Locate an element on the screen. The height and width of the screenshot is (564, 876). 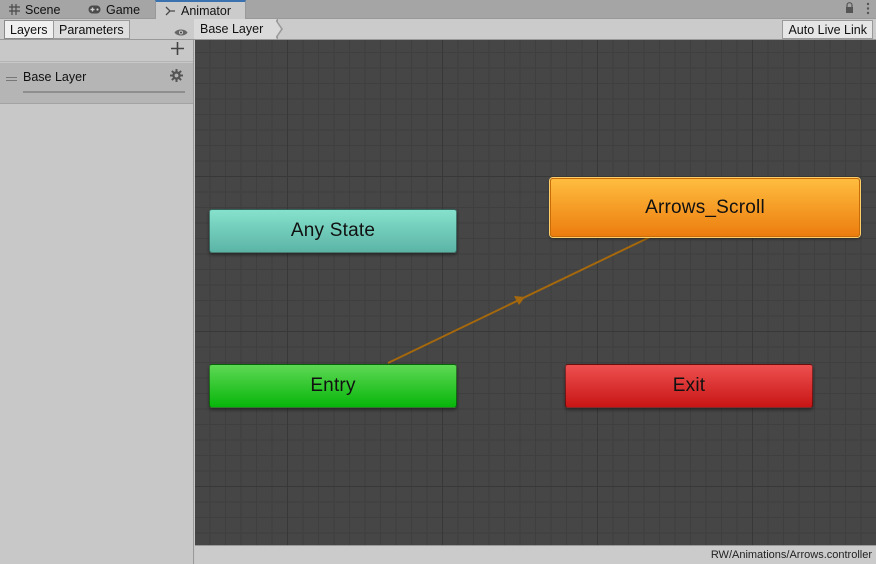
breadcrumb: Base Layer is located at coordinates (236, 29).